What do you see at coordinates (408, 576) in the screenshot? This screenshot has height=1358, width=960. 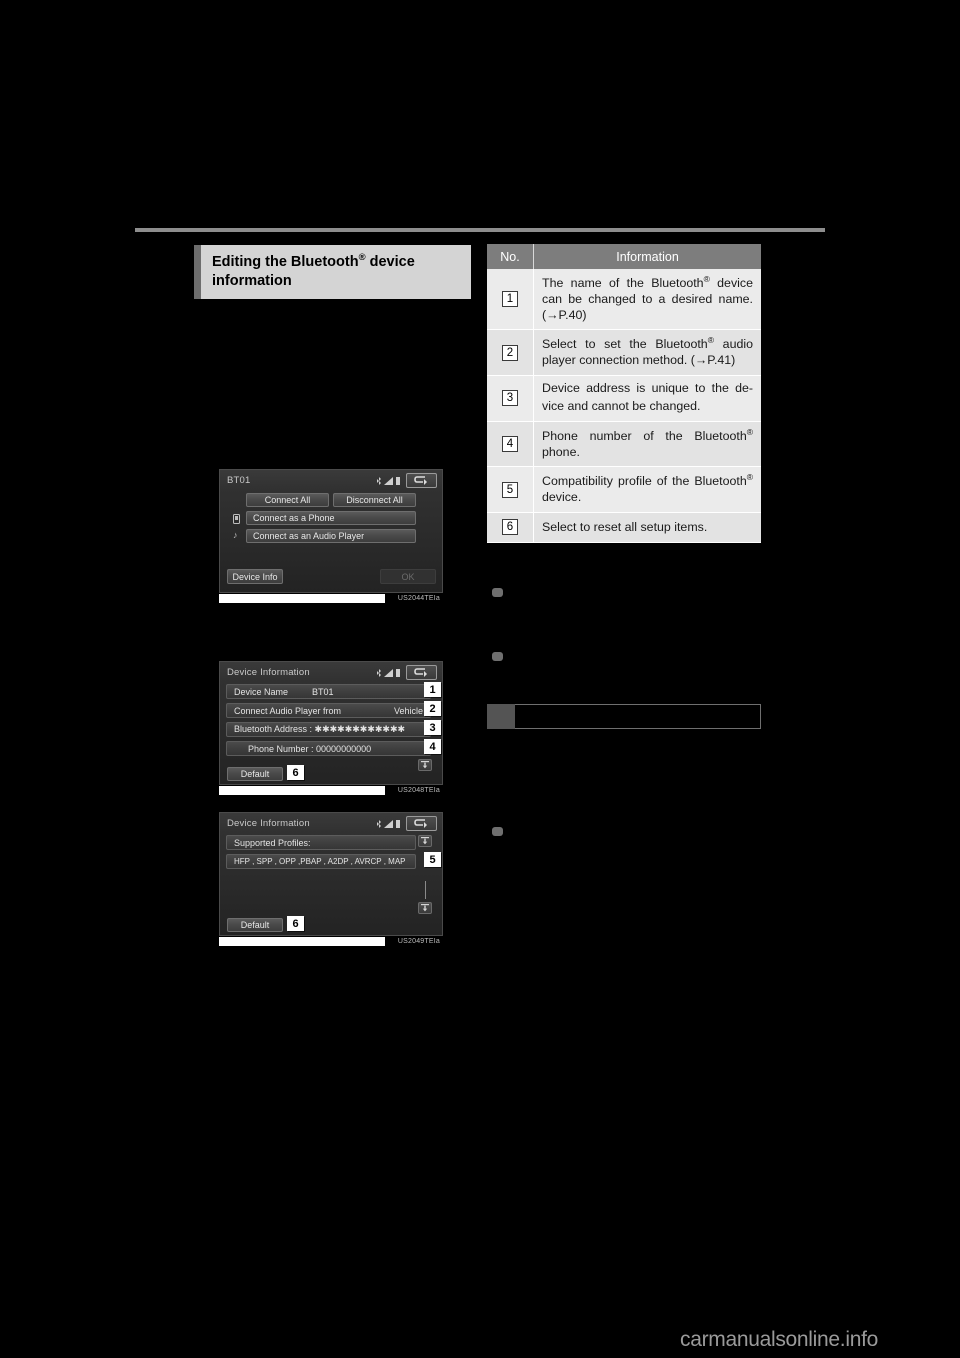 I see `ok-button: OK` at bounding box center [408, 576].